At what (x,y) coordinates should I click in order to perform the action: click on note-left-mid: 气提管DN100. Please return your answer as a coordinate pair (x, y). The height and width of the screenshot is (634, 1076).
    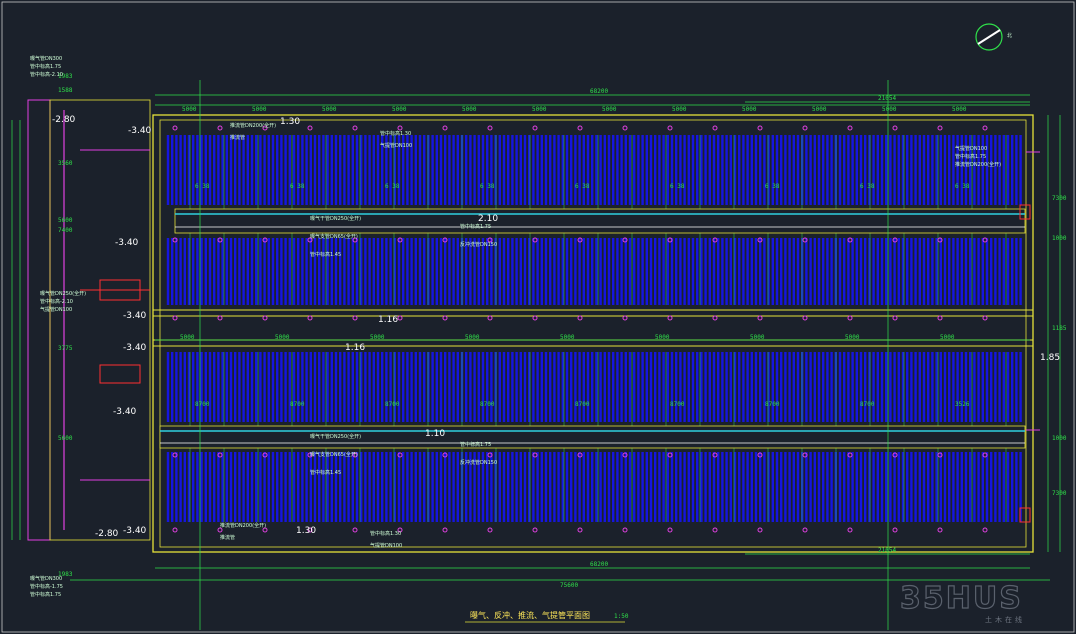
    Looking at the image, I should click on (56, 309).